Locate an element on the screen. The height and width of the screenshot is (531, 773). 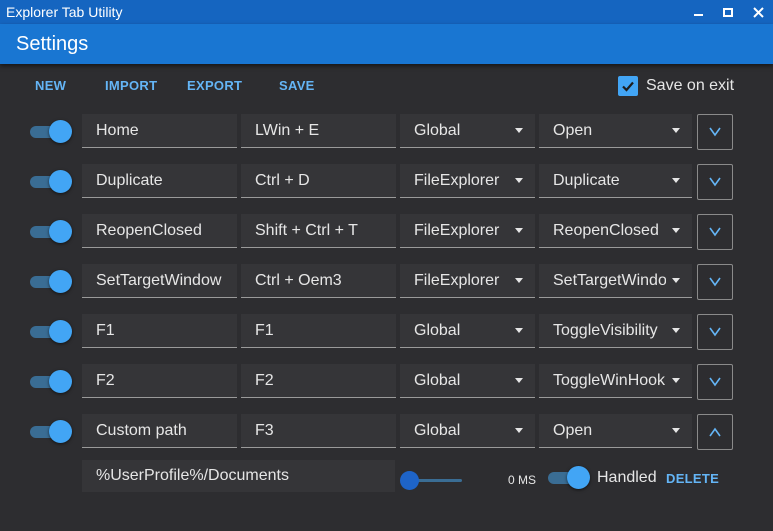
save-on-exit-option: Save on exit is located at coordinates (676, 86).